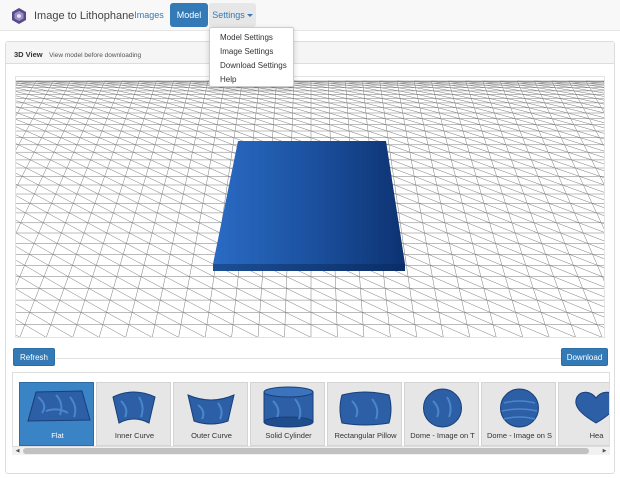 The image size is (620, 478). Describe the element at coordinates (59, 406) in the screenshot. I see `flat-plate-icon` at that location.